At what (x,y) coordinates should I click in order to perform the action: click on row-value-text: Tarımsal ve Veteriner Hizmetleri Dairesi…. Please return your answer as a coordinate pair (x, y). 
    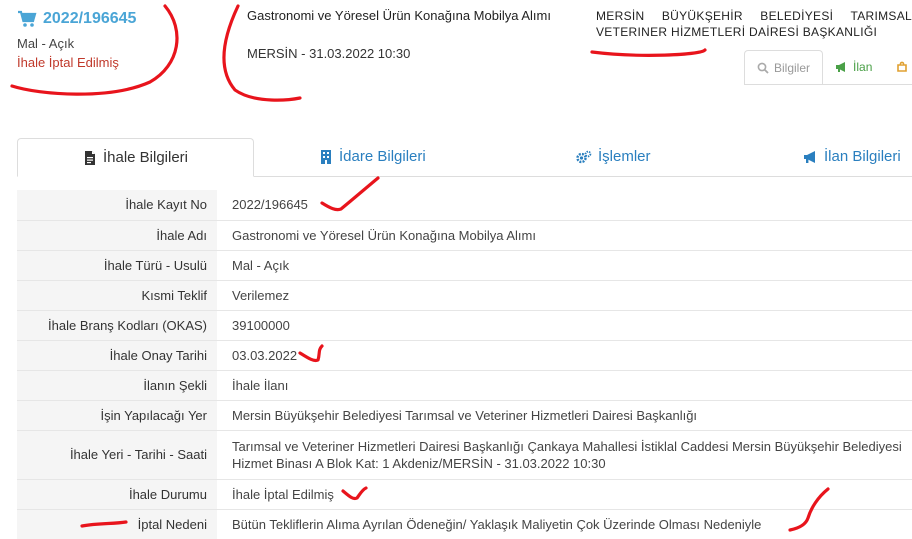
    Looking at the image, I should click on (567, 454).